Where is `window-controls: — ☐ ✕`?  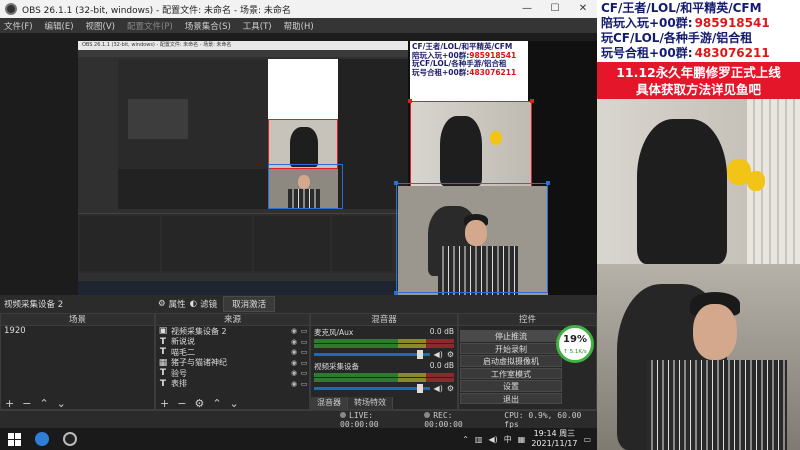
window-controls: — ☐ ✕ is located at coordinates (555, 9).